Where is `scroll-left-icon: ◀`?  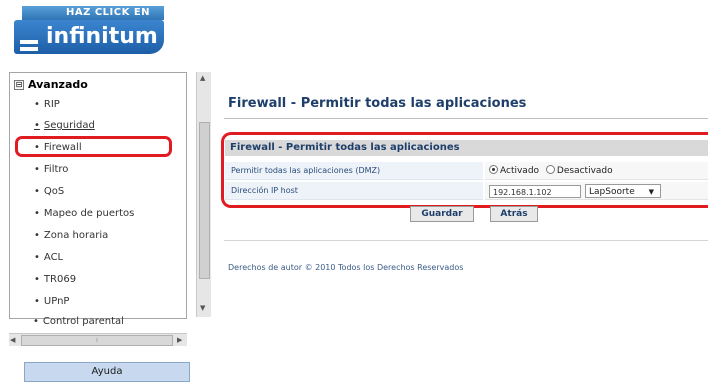
scroll-left-icon: ◀ is located at coordinates (12, 340).